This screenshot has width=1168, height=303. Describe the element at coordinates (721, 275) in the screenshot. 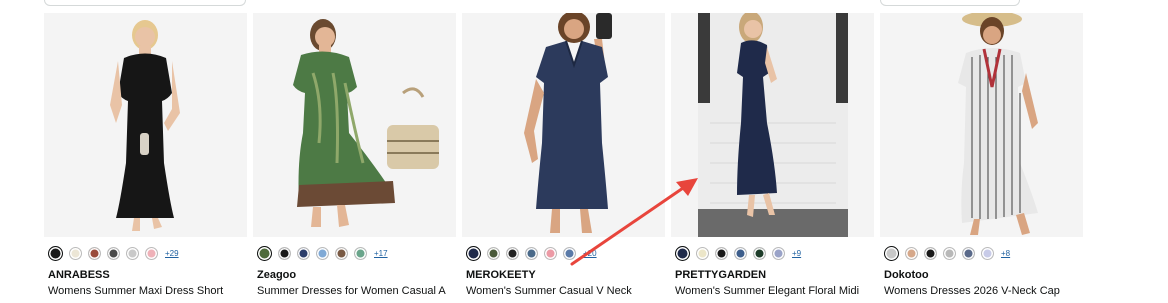

I see `product-brand: PRETTYGARDEN` at that location.